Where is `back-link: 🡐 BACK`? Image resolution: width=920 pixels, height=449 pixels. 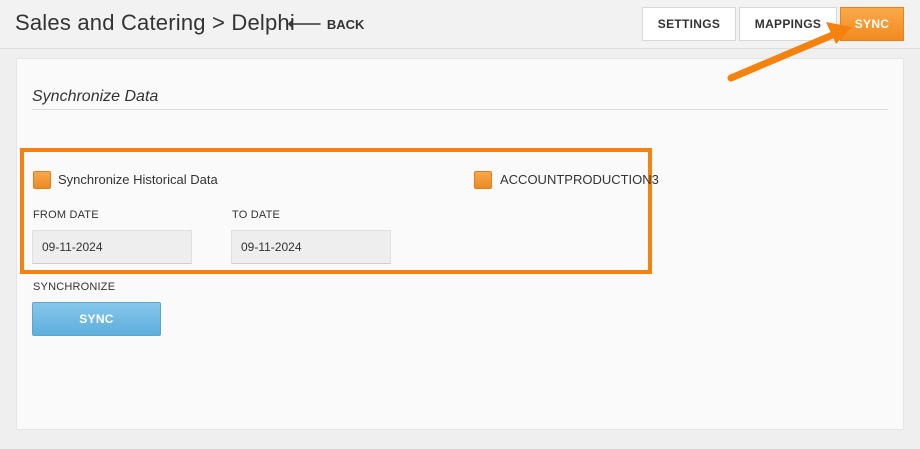
back-link: 🡐 BACK is located at coordinates (325, 24).